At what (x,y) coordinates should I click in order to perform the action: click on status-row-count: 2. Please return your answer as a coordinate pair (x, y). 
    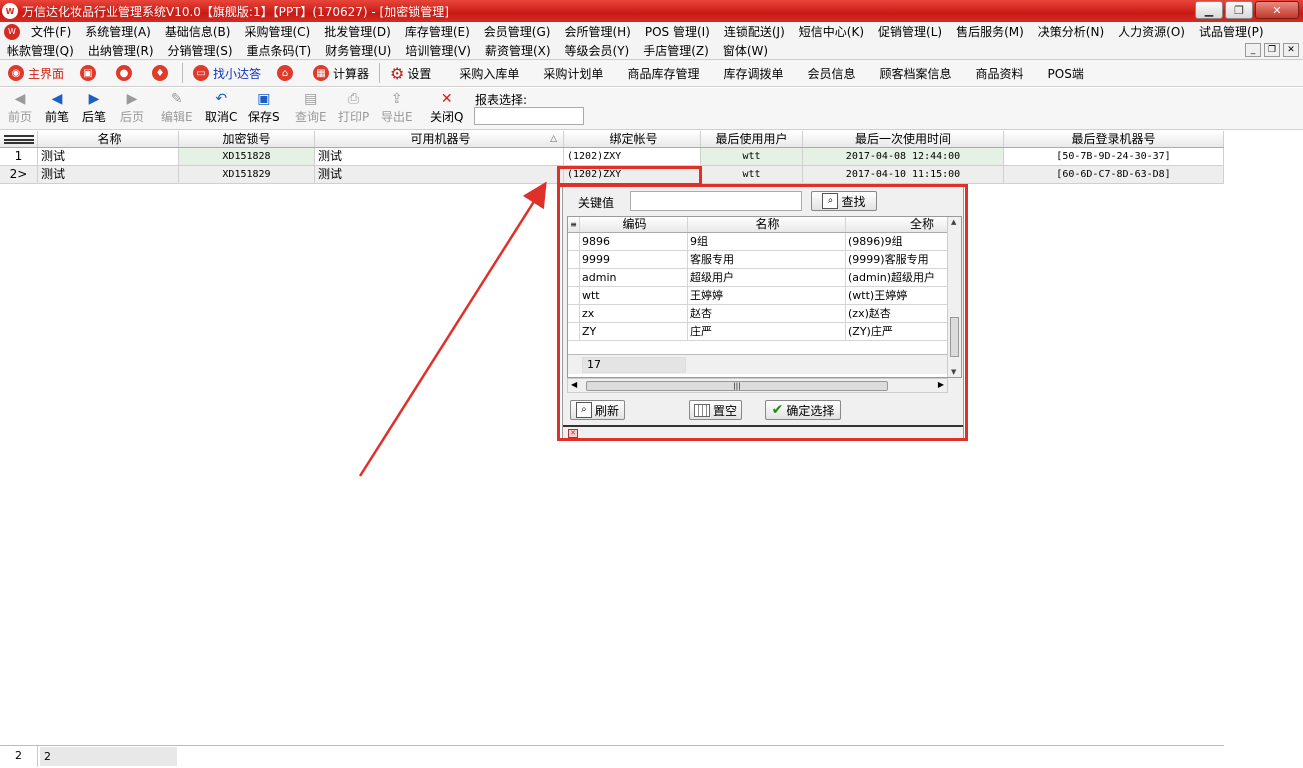
    Looking at the image, I should click on (19, 756).